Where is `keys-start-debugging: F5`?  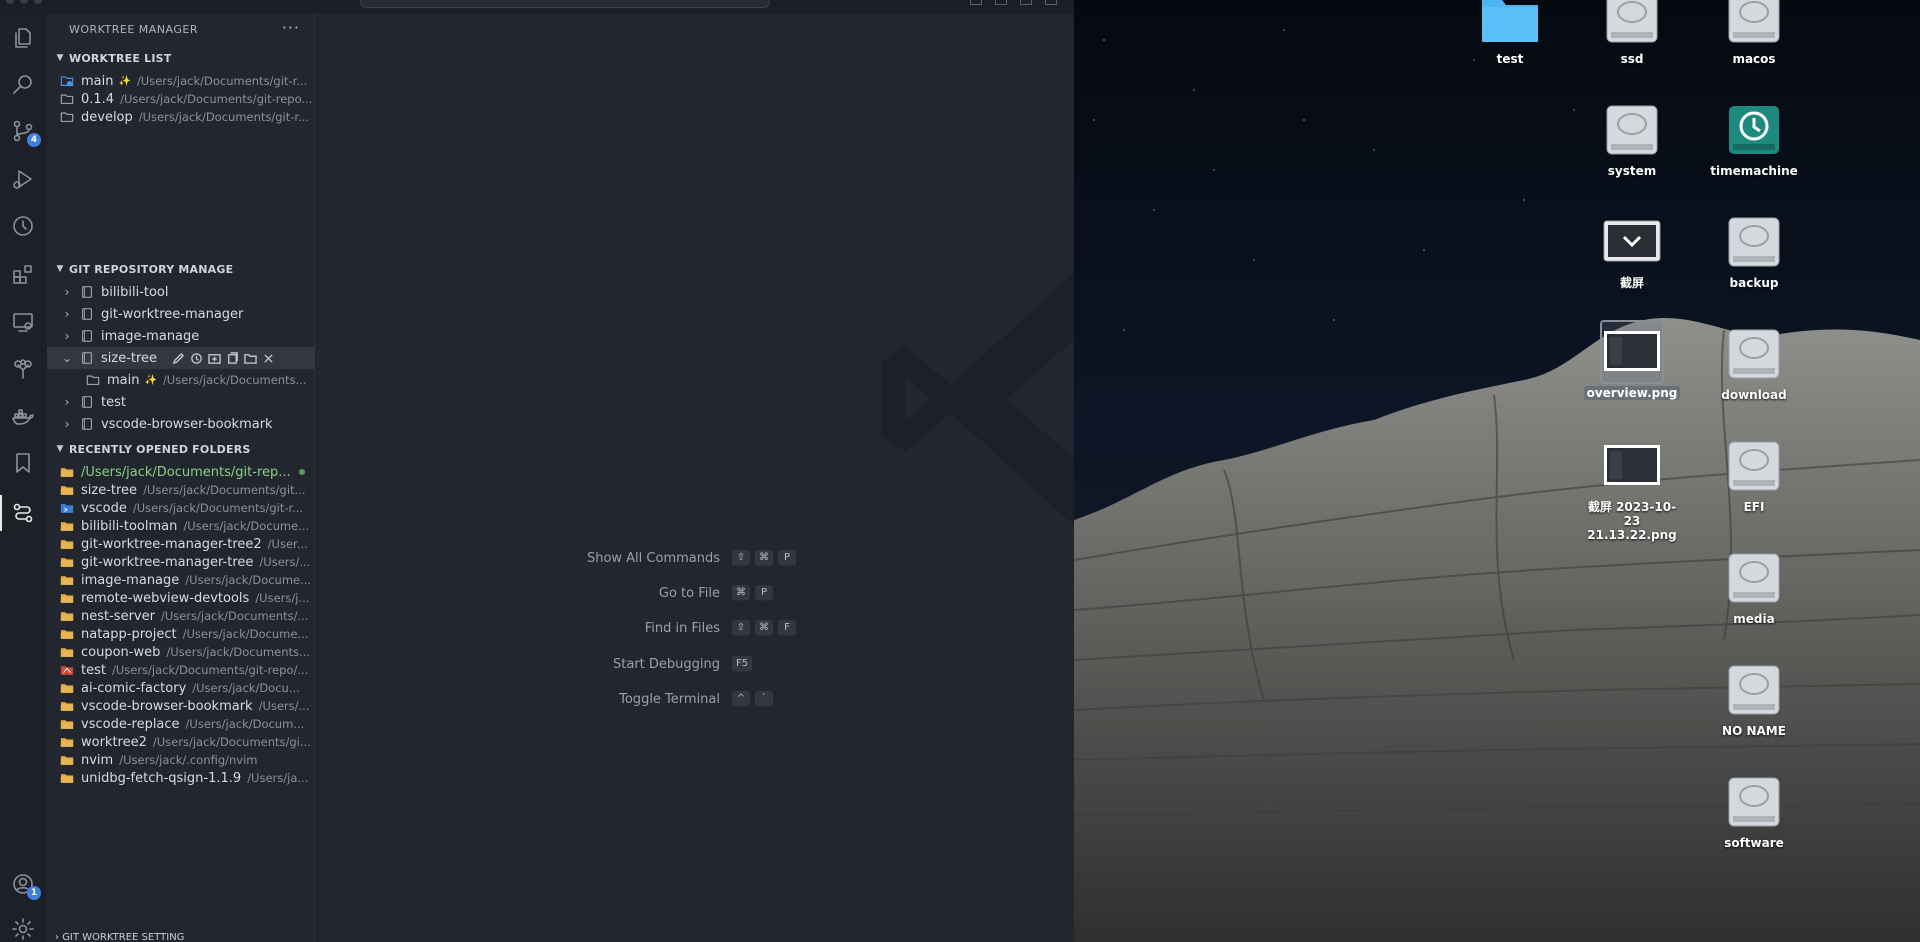 keys-start-debugging: F5 is located at coordinates (742, 664).